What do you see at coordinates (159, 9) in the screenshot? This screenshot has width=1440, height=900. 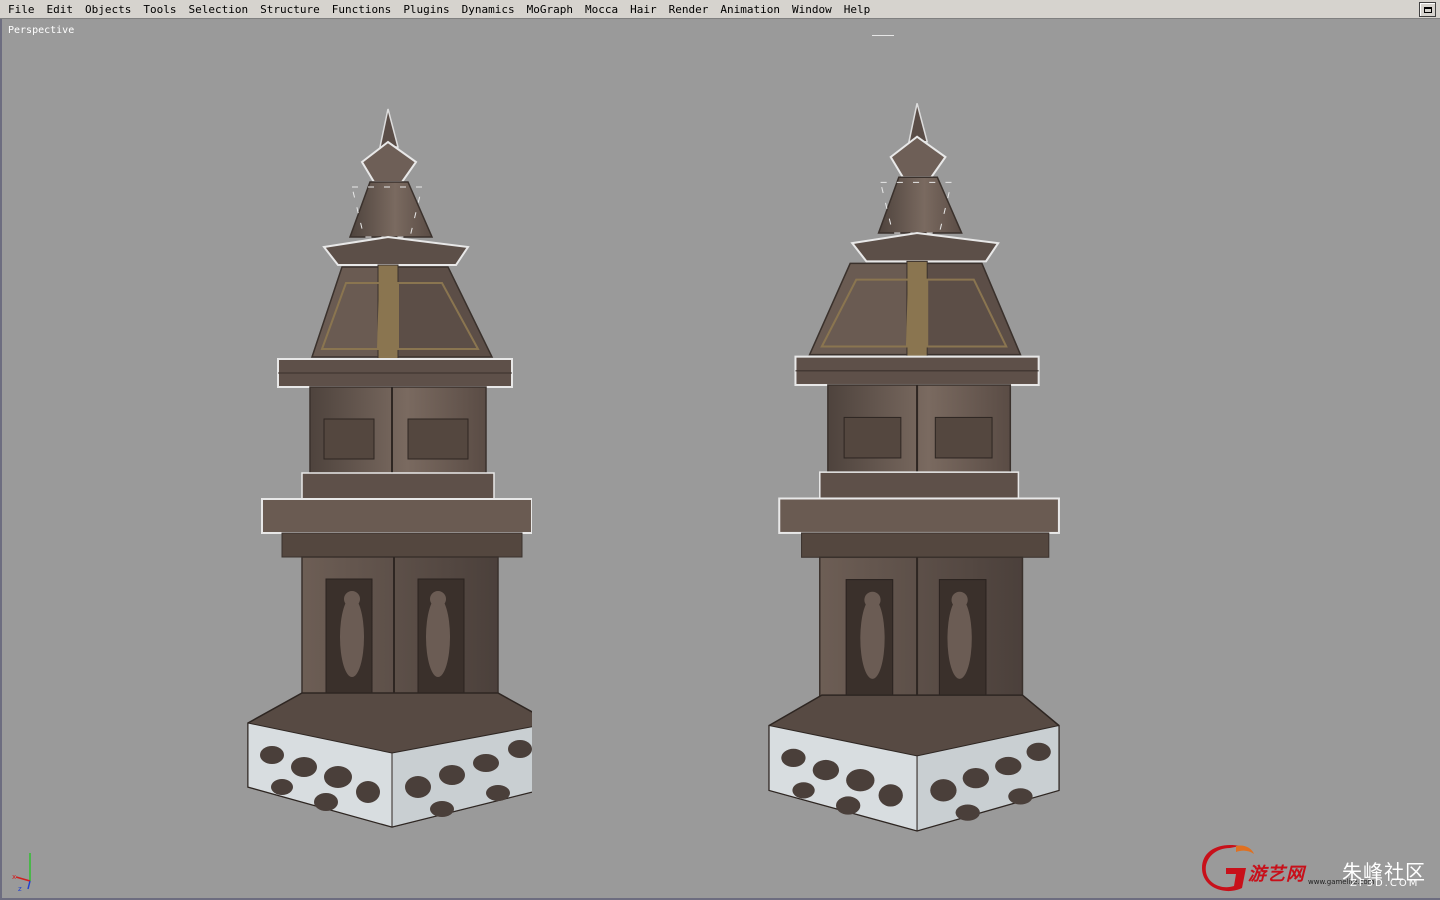 I see `menu-tools: Tools` at bounding box center [159, 9].